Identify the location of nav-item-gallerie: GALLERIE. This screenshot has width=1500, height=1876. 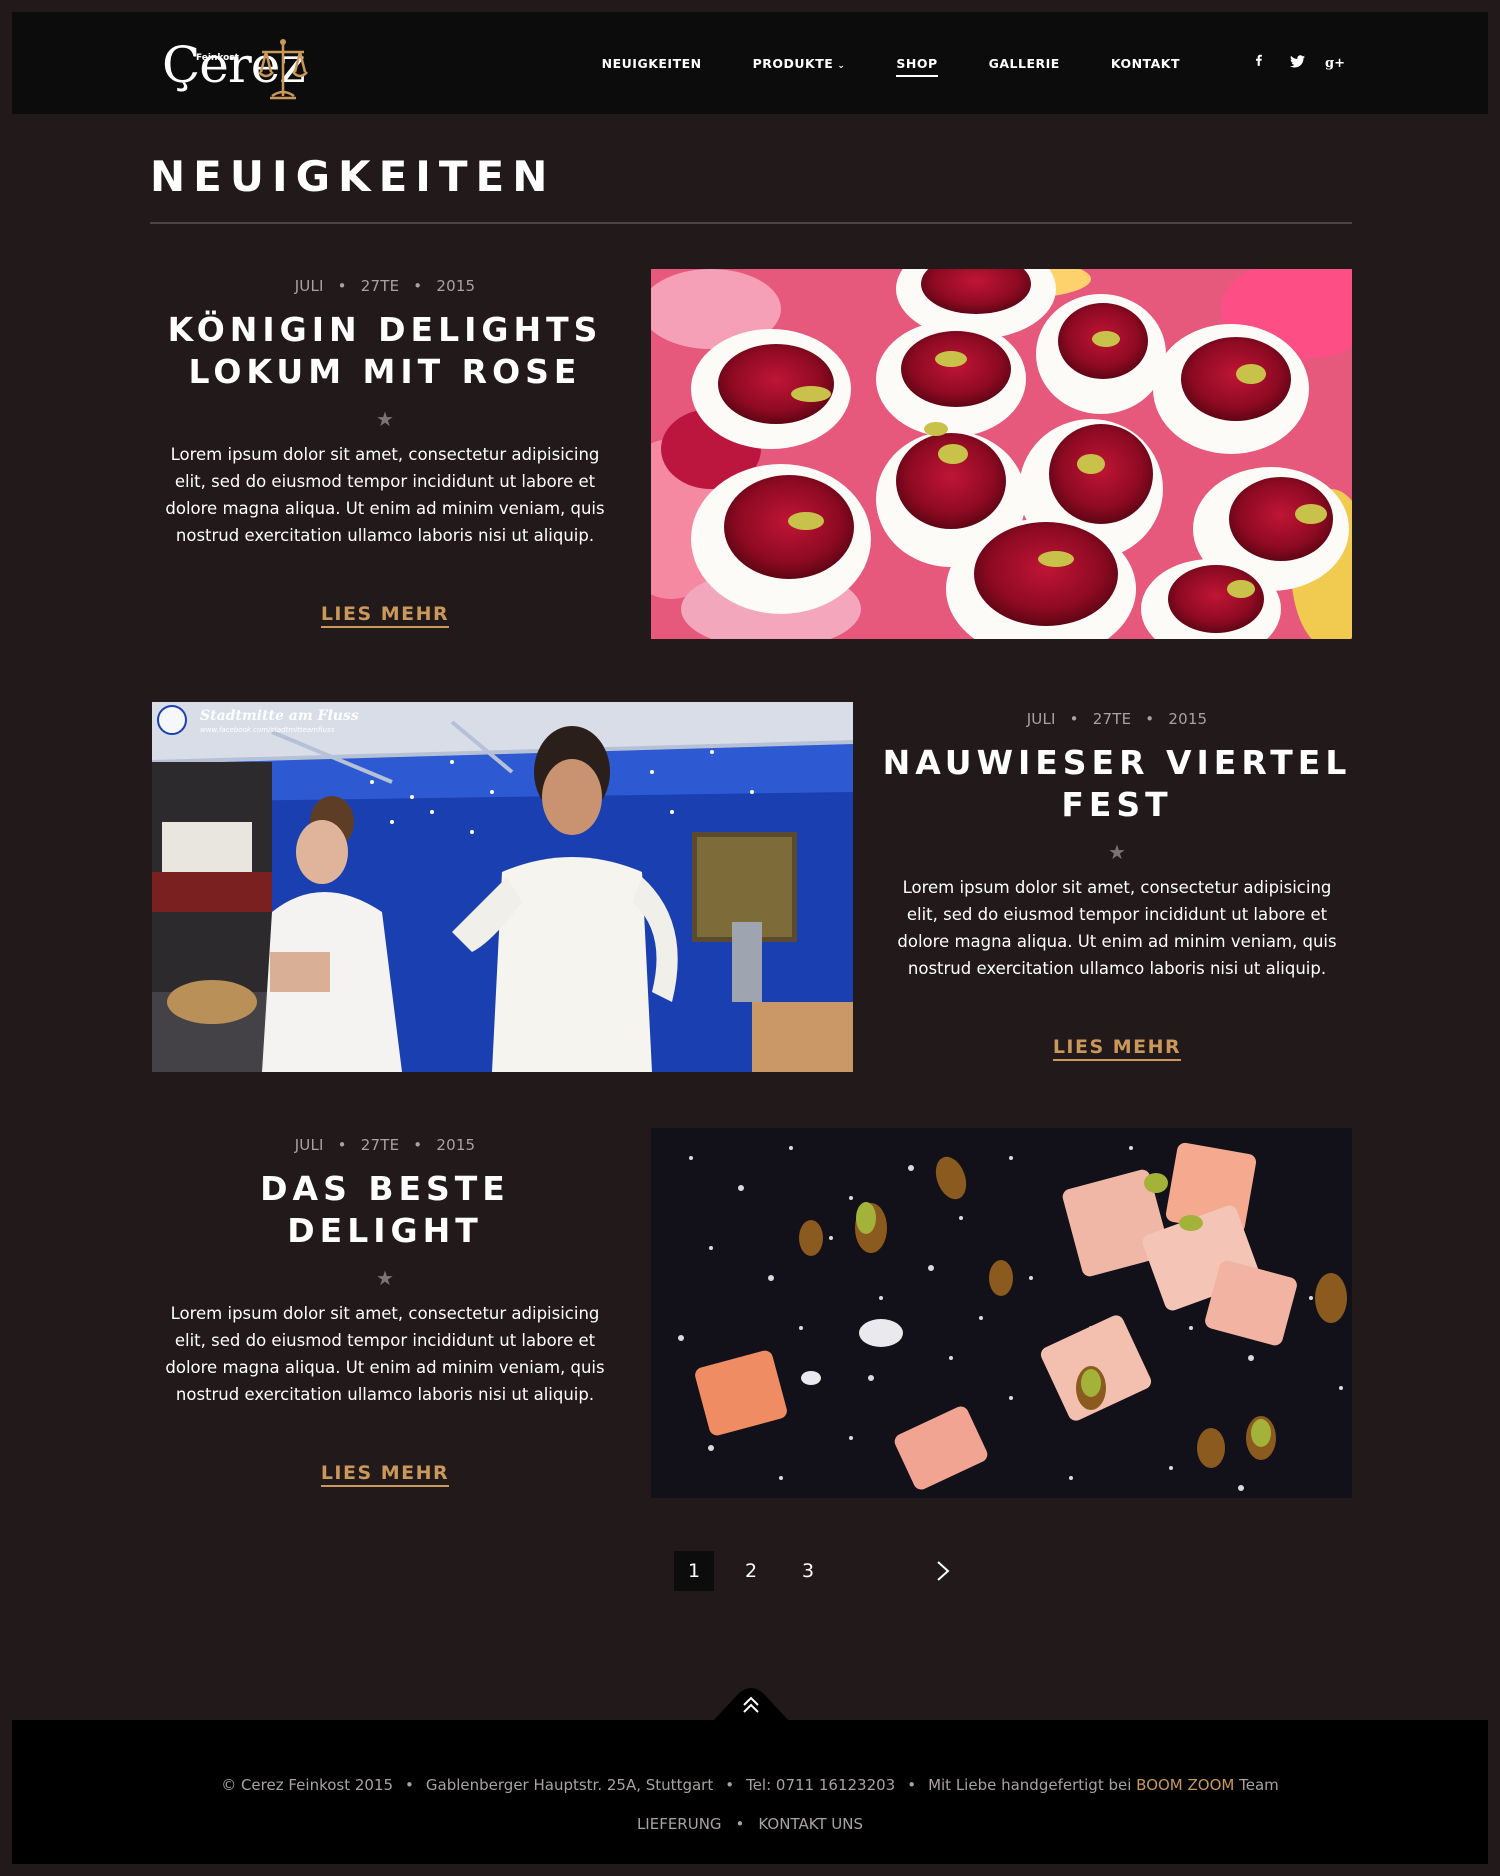
(1024, 63).